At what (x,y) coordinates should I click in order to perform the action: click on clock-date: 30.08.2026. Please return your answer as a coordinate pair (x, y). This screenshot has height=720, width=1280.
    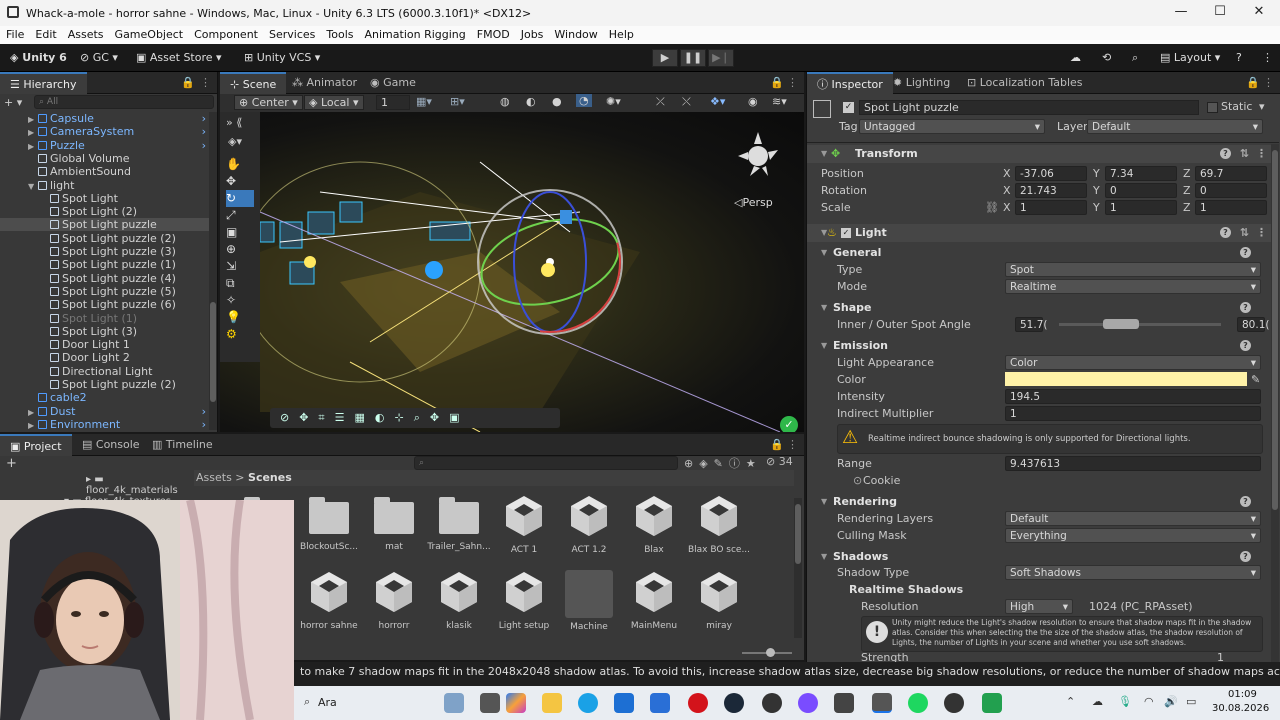
    Looking at the image, I should click on (1240, 708).